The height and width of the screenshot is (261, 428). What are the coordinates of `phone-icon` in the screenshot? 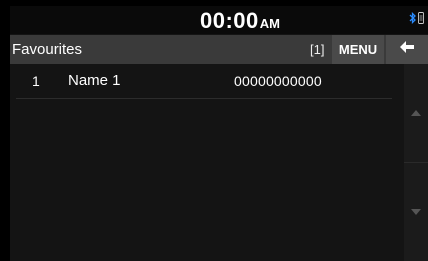 It's located at (421, 18).